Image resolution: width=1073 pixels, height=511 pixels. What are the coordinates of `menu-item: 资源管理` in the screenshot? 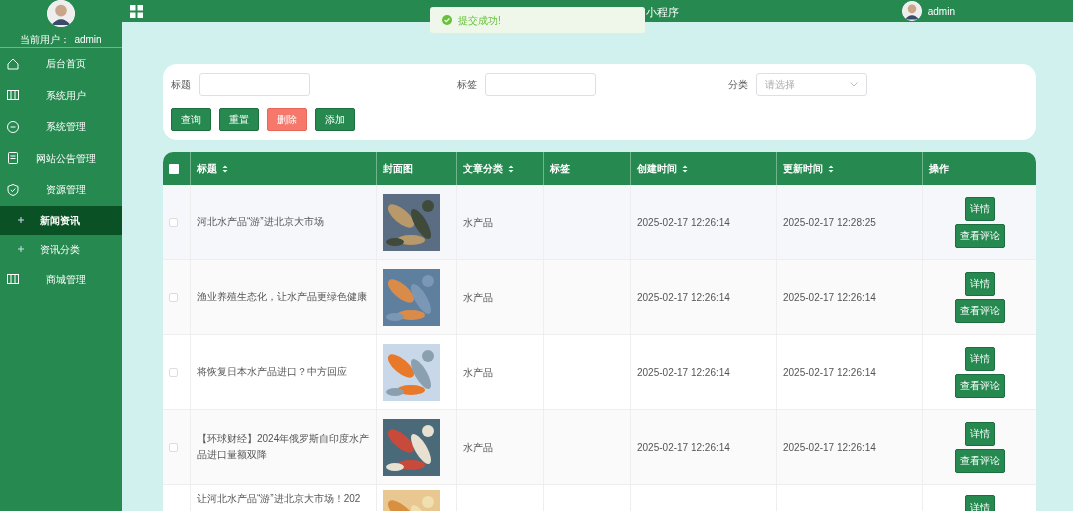 It's located at (61, 190).